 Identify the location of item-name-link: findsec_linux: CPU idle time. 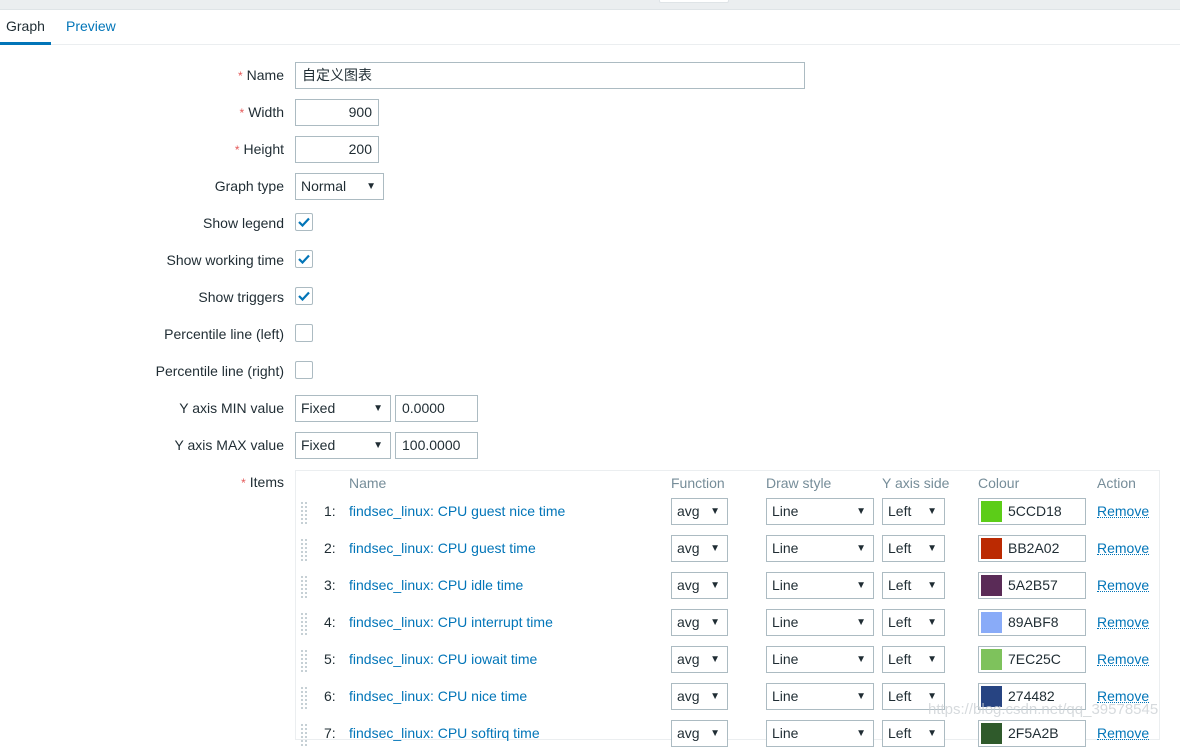
(436, 585).